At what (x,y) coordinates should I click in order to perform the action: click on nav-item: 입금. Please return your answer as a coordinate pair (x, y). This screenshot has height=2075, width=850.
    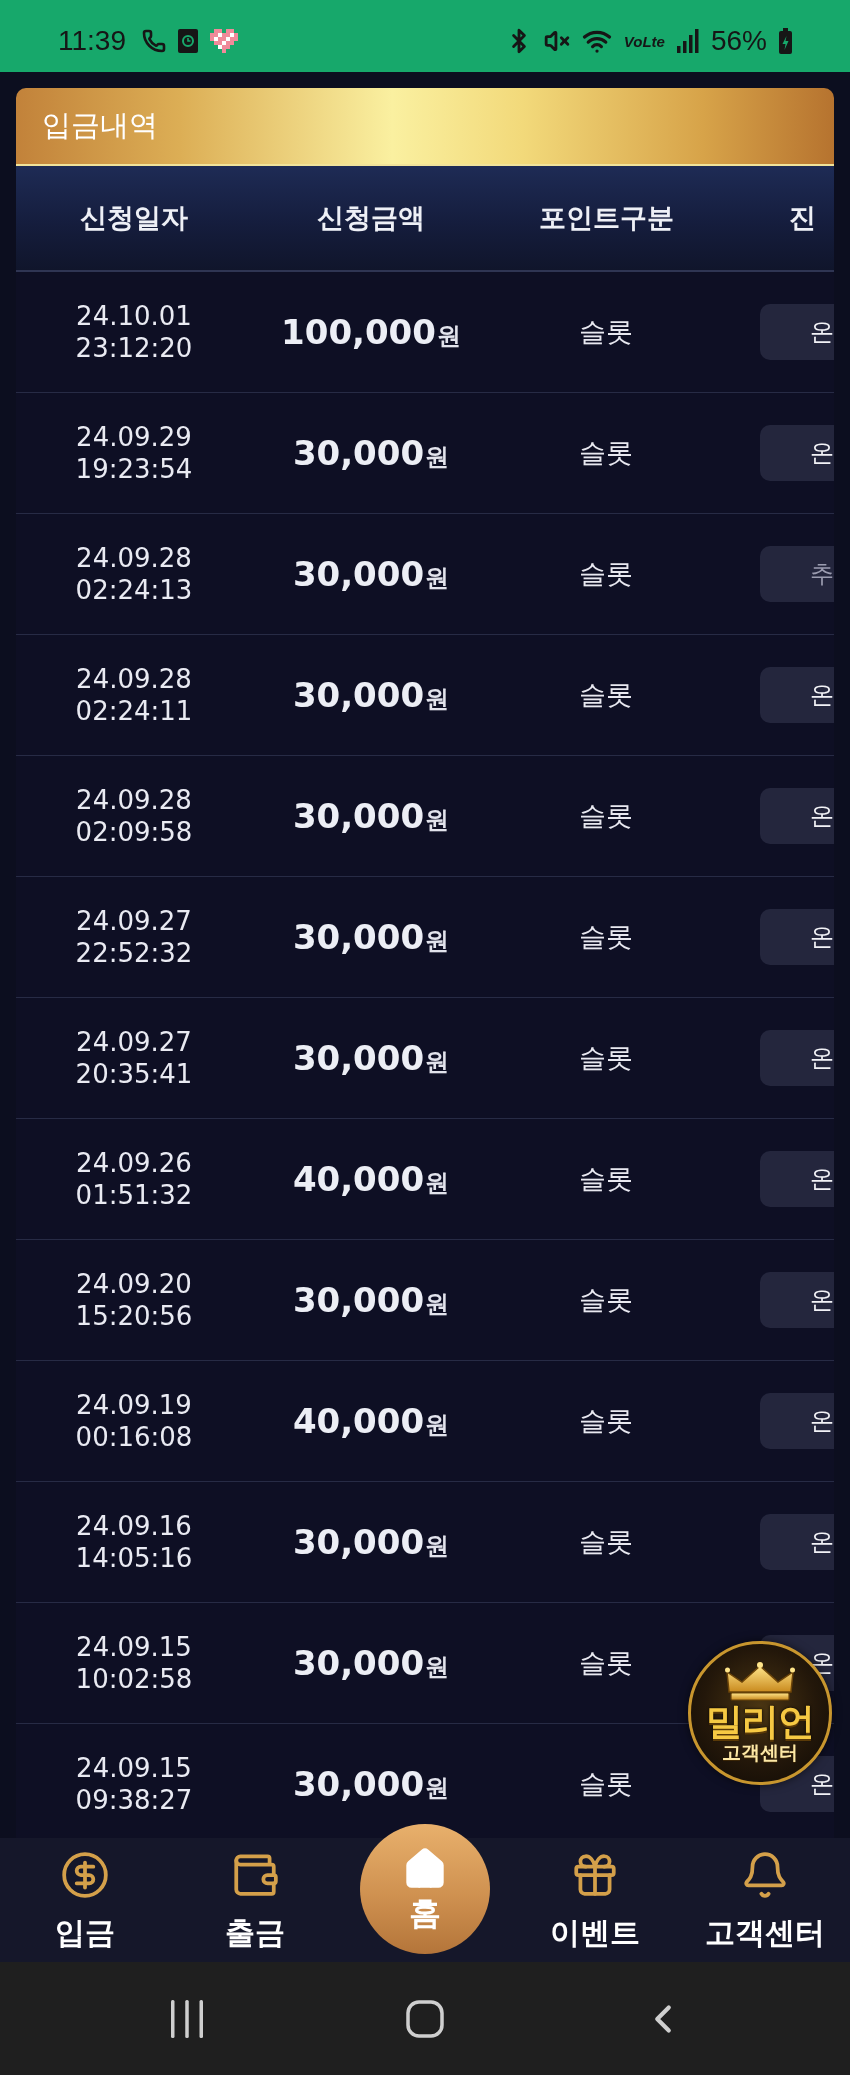
    Looking at the image, I should click on (85, 1894).